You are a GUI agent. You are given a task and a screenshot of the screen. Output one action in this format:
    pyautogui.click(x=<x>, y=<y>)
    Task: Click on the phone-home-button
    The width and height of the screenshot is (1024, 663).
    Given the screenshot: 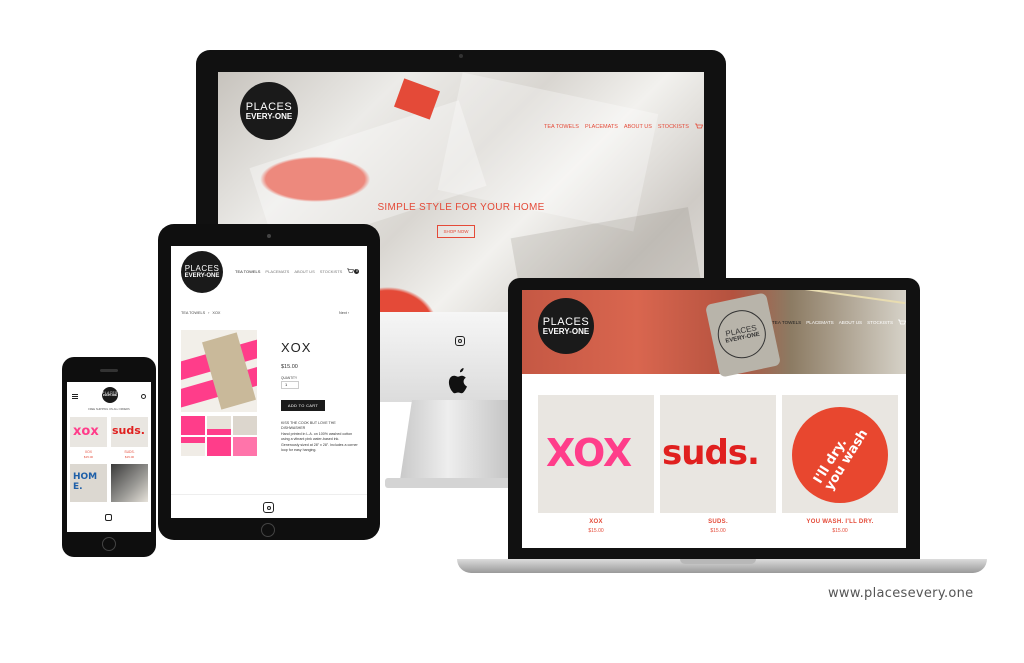 What is the action you would take?
    pyautogui.click(x=109, y=544)
    